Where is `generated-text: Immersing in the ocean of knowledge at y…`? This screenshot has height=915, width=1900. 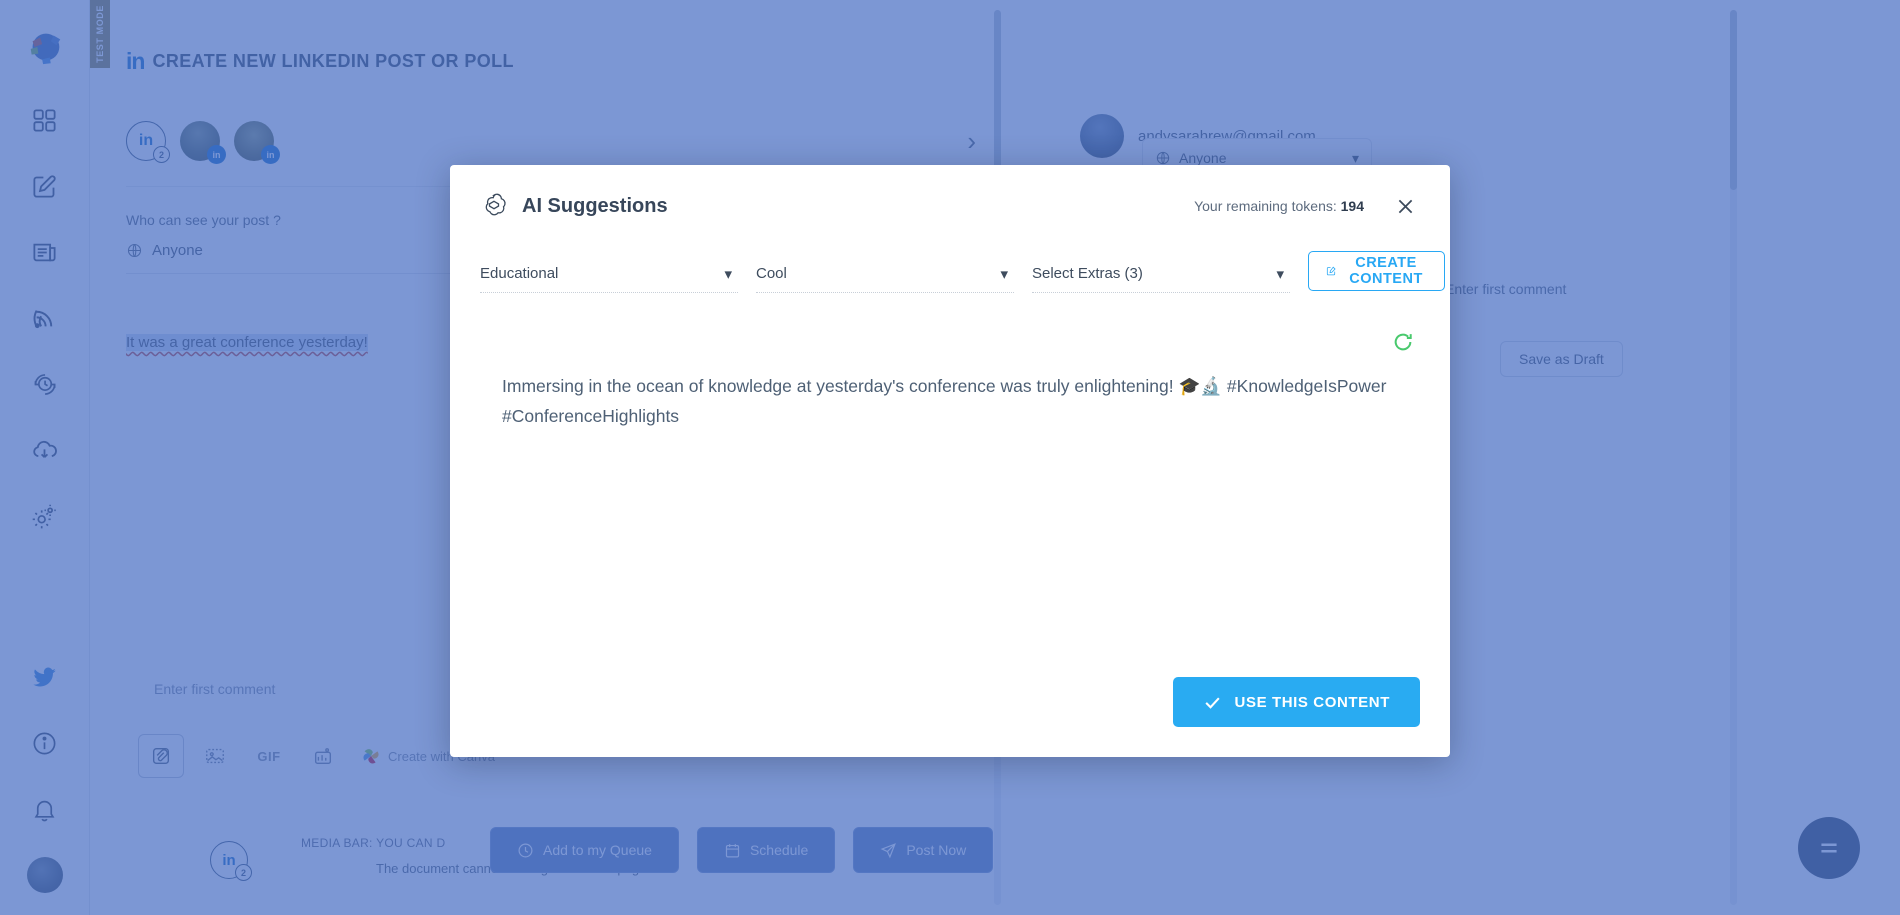 generated-text: Immersing in the ocean of knowledge at y… is located at coordinates (946, 401).